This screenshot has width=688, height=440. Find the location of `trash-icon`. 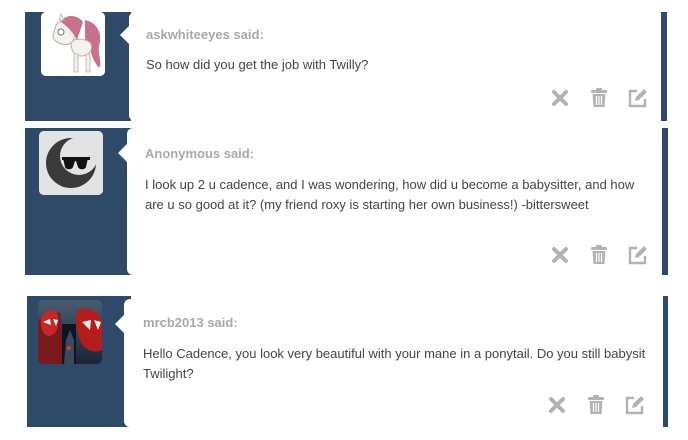

trash-icon is located at coordinates (596, 405).